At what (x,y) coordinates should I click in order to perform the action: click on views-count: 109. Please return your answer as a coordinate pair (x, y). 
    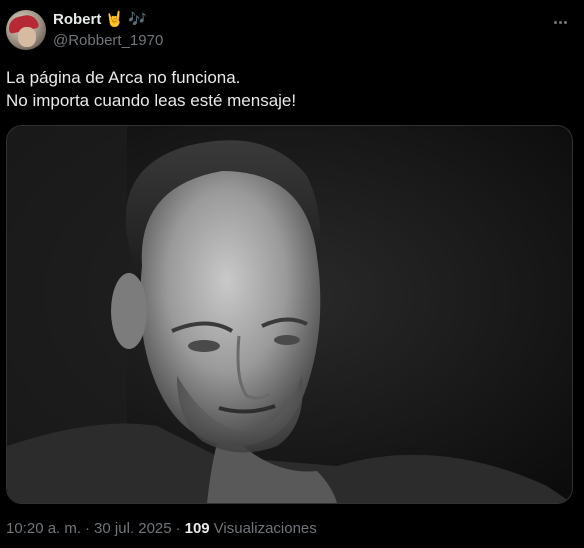
    Looking at the image, I should click on (197, 528).